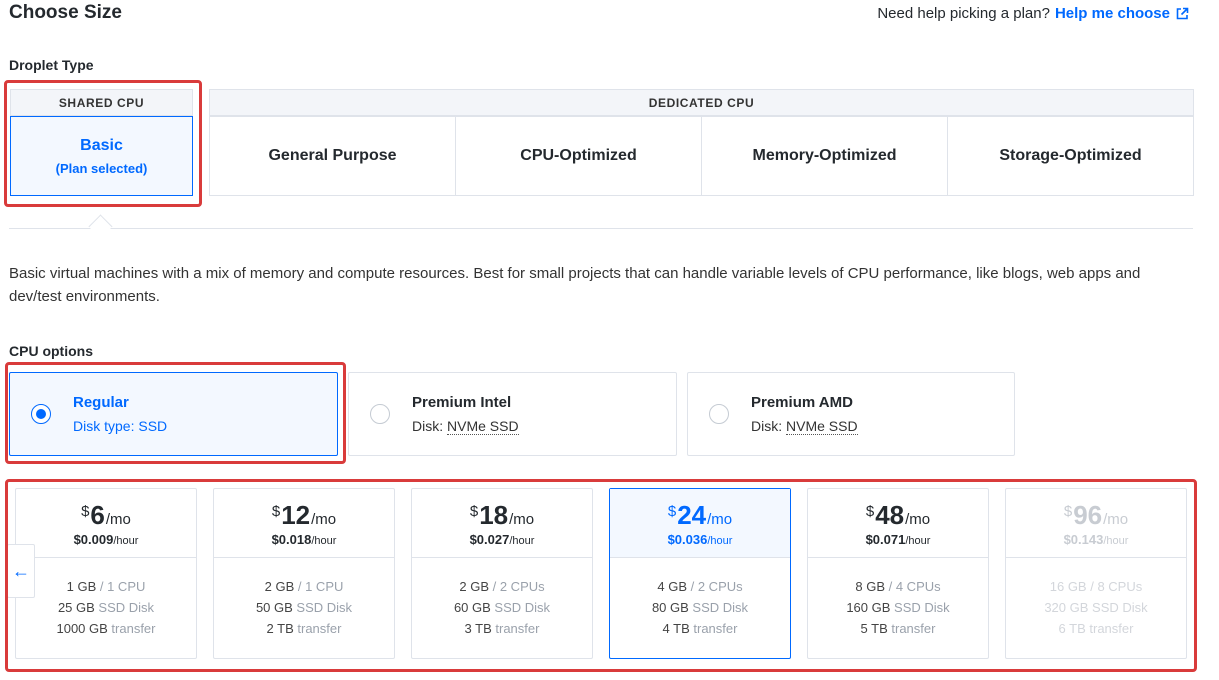 The height and width of the screenshot is (680, 1219). What do you see at coordinates (65, 12) in the screenshot?
I see `page-title: Choose Size` at bounding box center [65, 12].